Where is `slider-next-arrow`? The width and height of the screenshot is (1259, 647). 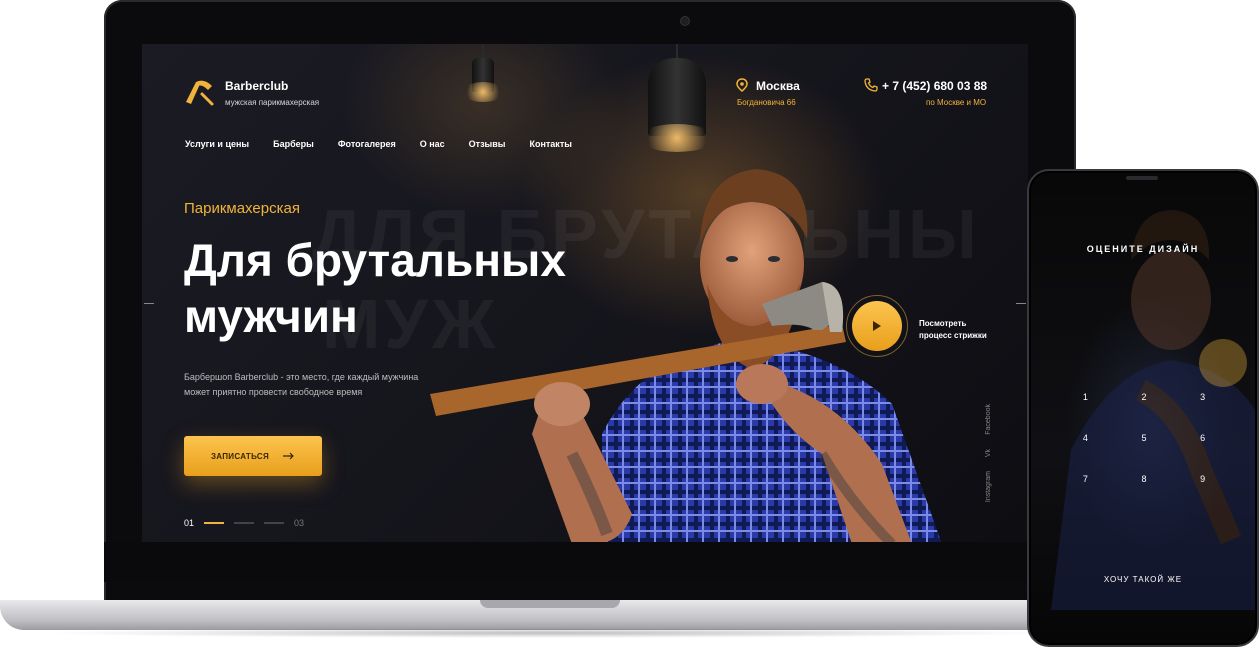
slider-next-arrow is located at coordinates (1021, 303).